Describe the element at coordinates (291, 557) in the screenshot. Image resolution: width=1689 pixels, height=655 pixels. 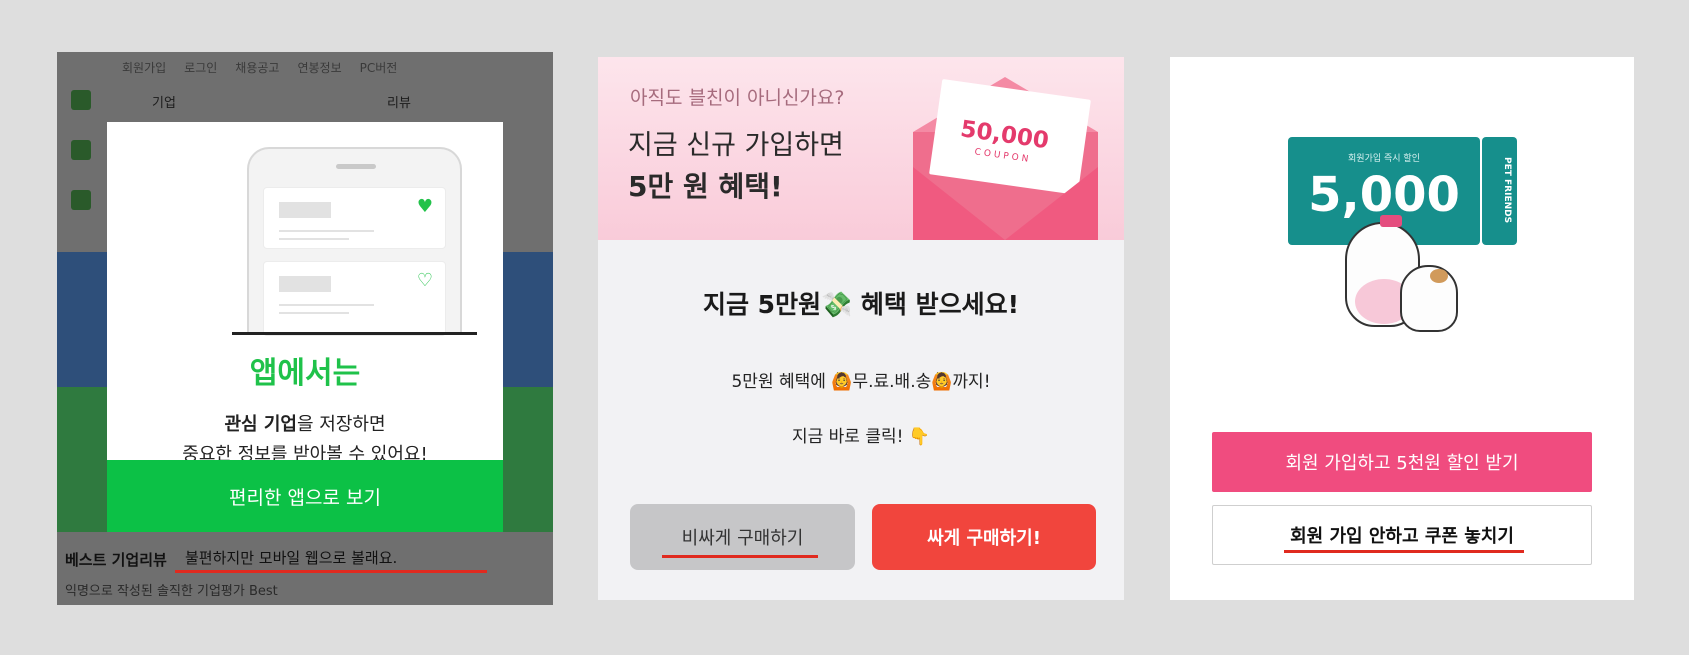
I see `mobile-web-link: 불편하지만 모바일 웹으로 볼래요.` at that location.